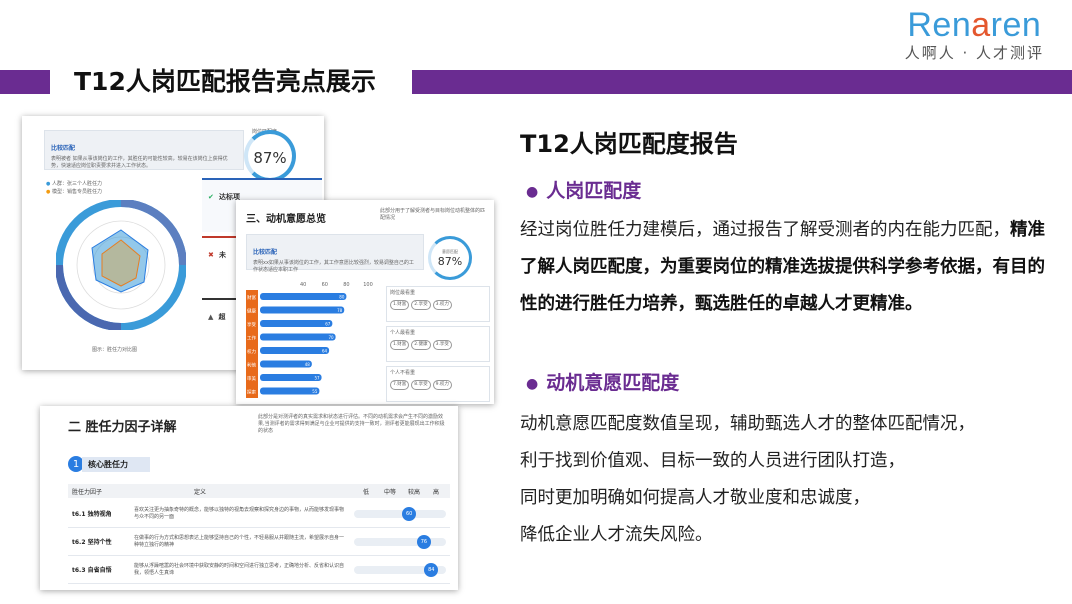  Describe the element at coordinates (433, 214) in the screenshot. I see `motivation-note: 此部分用于了解受测者与目标岗位动机整体的匹配情况` at that location.